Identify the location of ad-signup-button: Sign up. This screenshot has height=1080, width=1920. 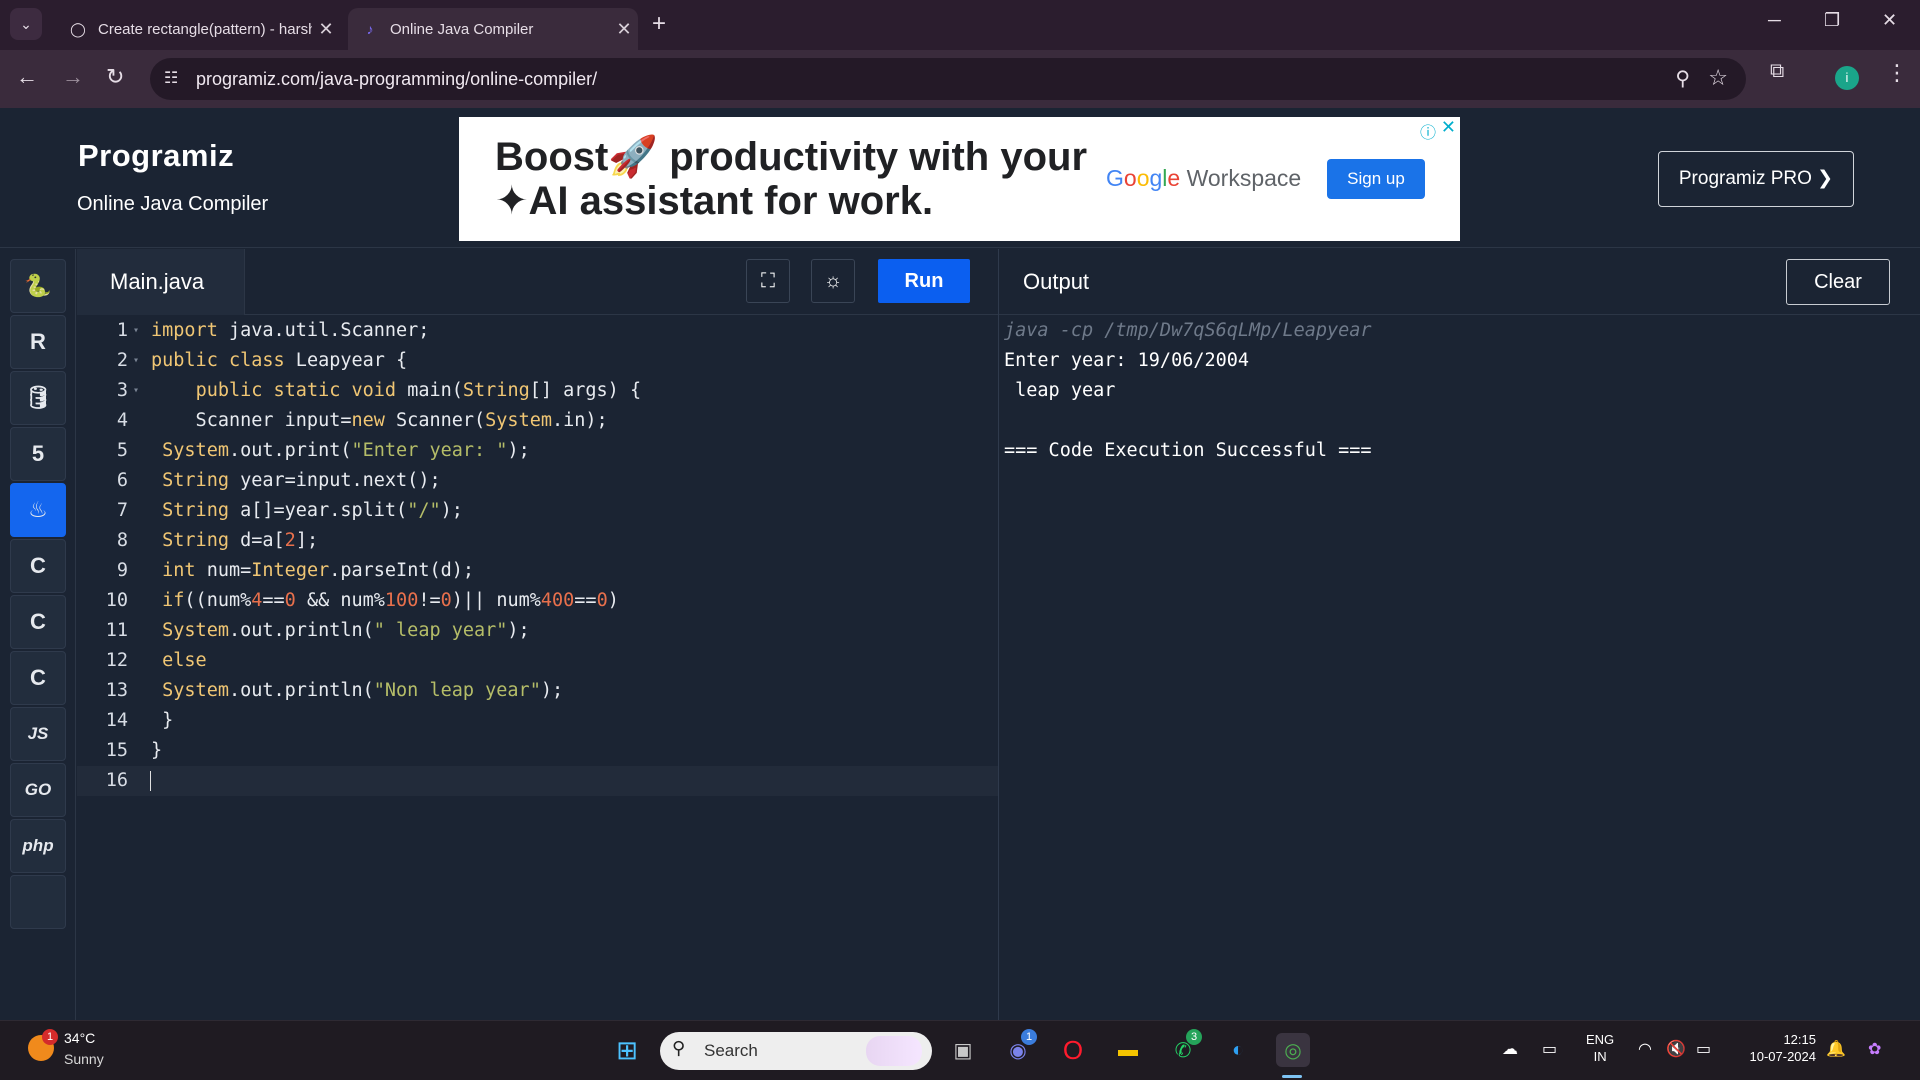
(1376, 179).